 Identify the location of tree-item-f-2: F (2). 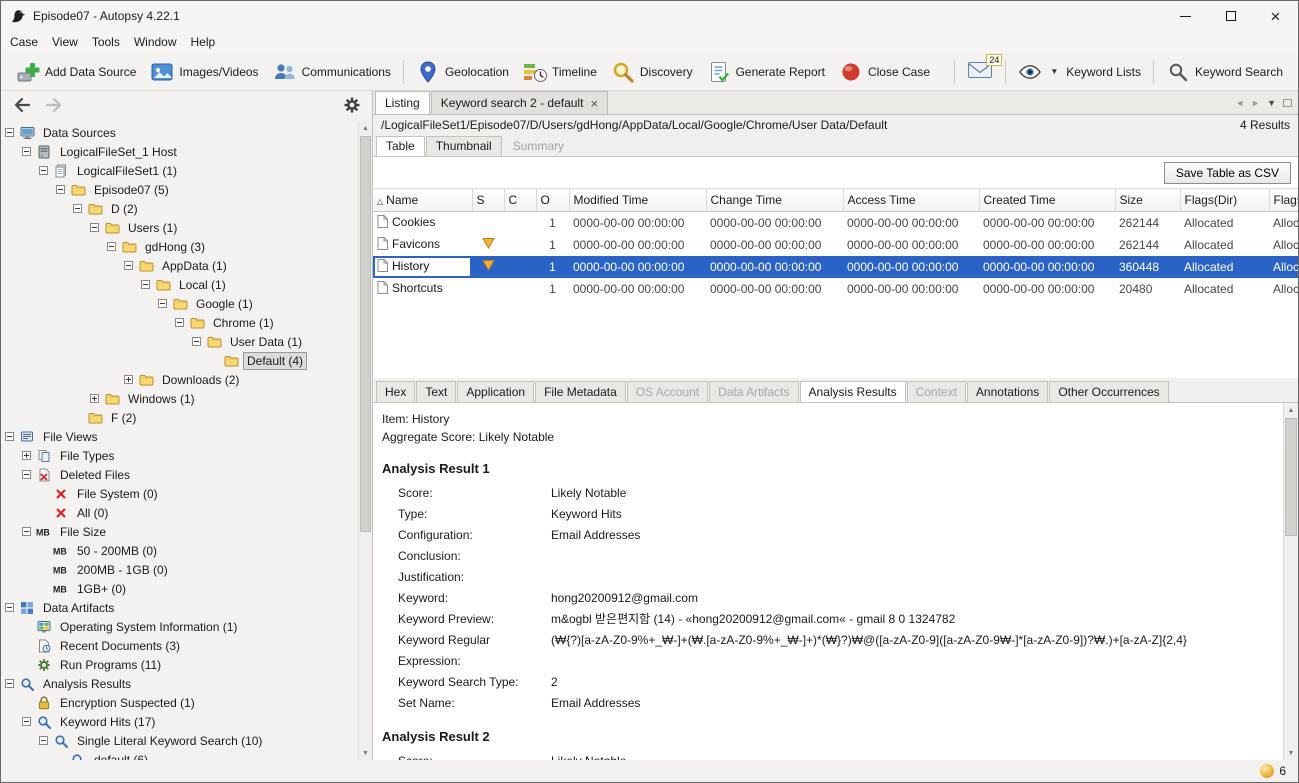
(179, 417).